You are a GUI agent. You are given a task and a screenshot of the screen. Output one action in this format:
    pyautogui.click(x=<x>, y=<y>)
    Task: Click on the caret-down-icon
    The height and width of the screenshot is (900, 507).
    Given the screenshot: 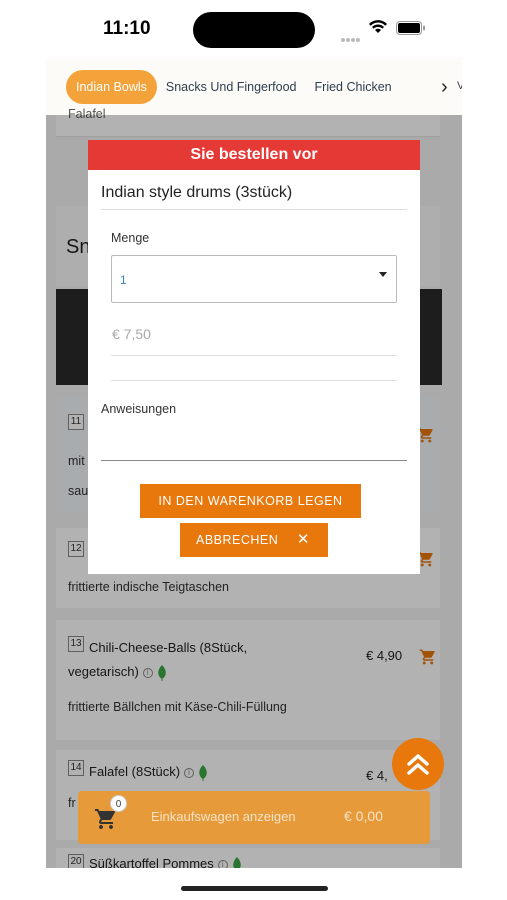 What is the action you would take?
    pyautogui.click(x=383, y=274)
    